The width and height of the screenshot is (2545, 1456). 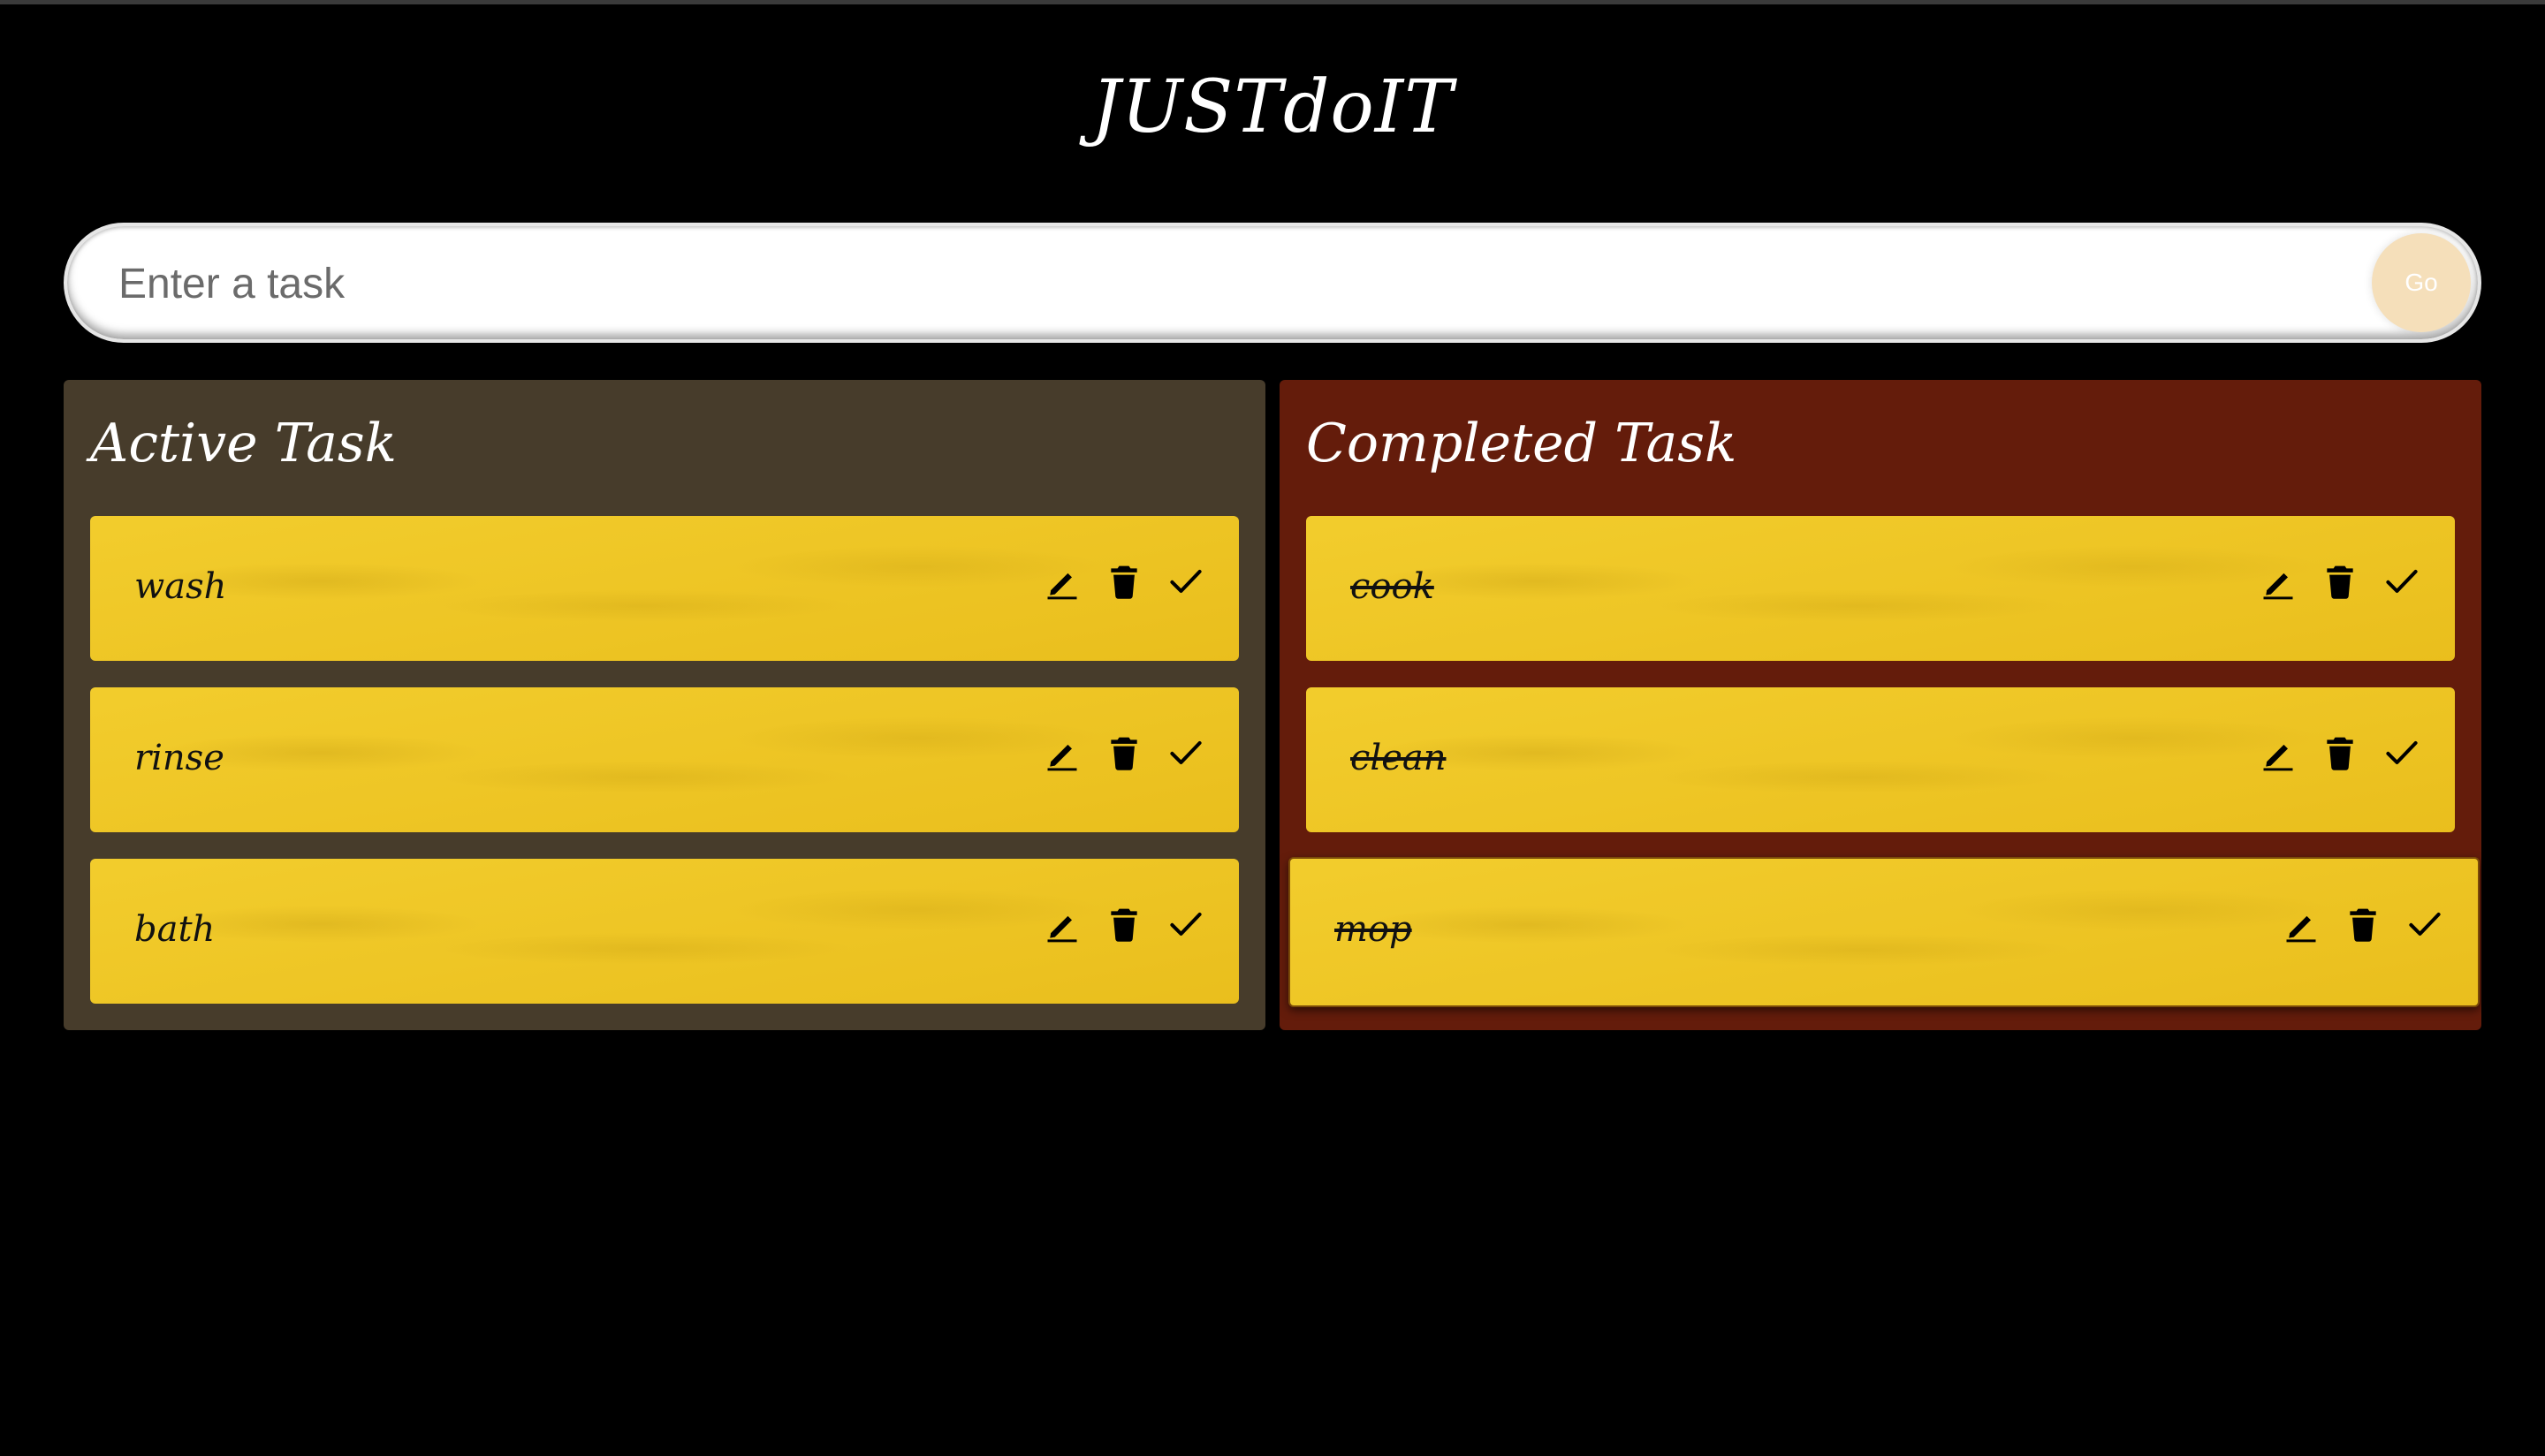 I want to click on completed-tasks-heading: Completed Task, so click(x=1521, y=444).